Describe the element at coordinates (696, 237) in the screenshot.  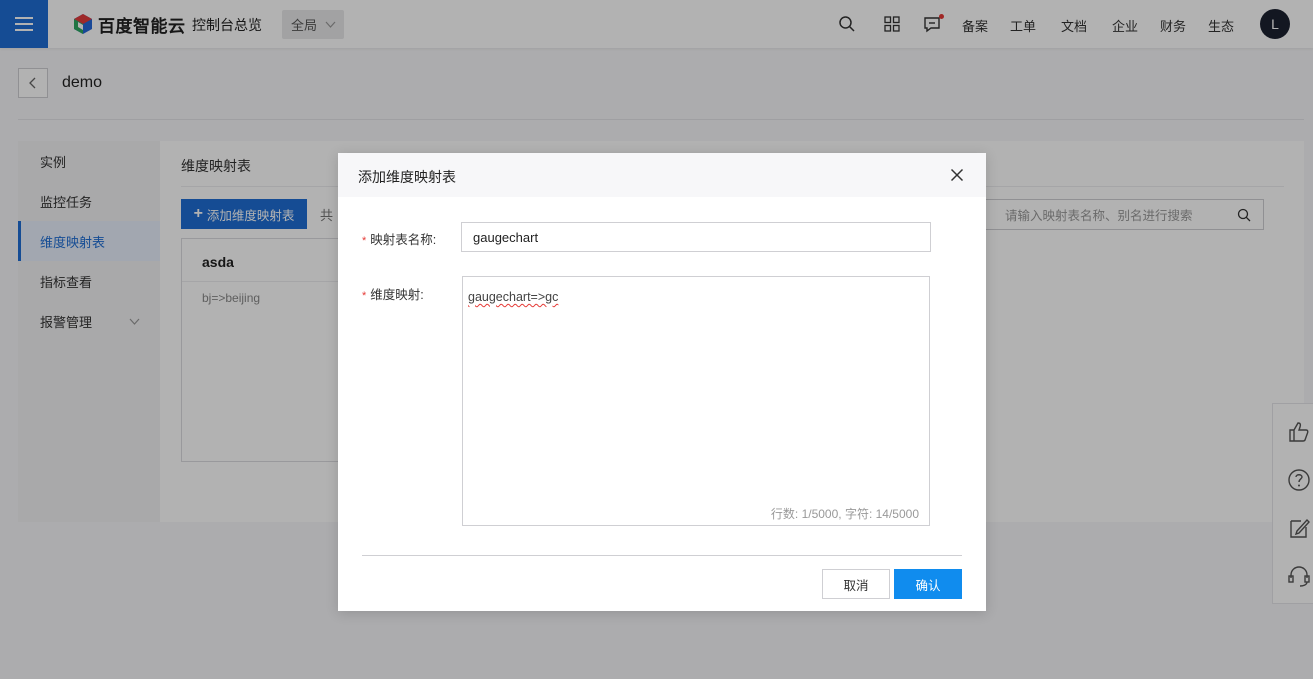
I see `mapping-name-input` at that location.